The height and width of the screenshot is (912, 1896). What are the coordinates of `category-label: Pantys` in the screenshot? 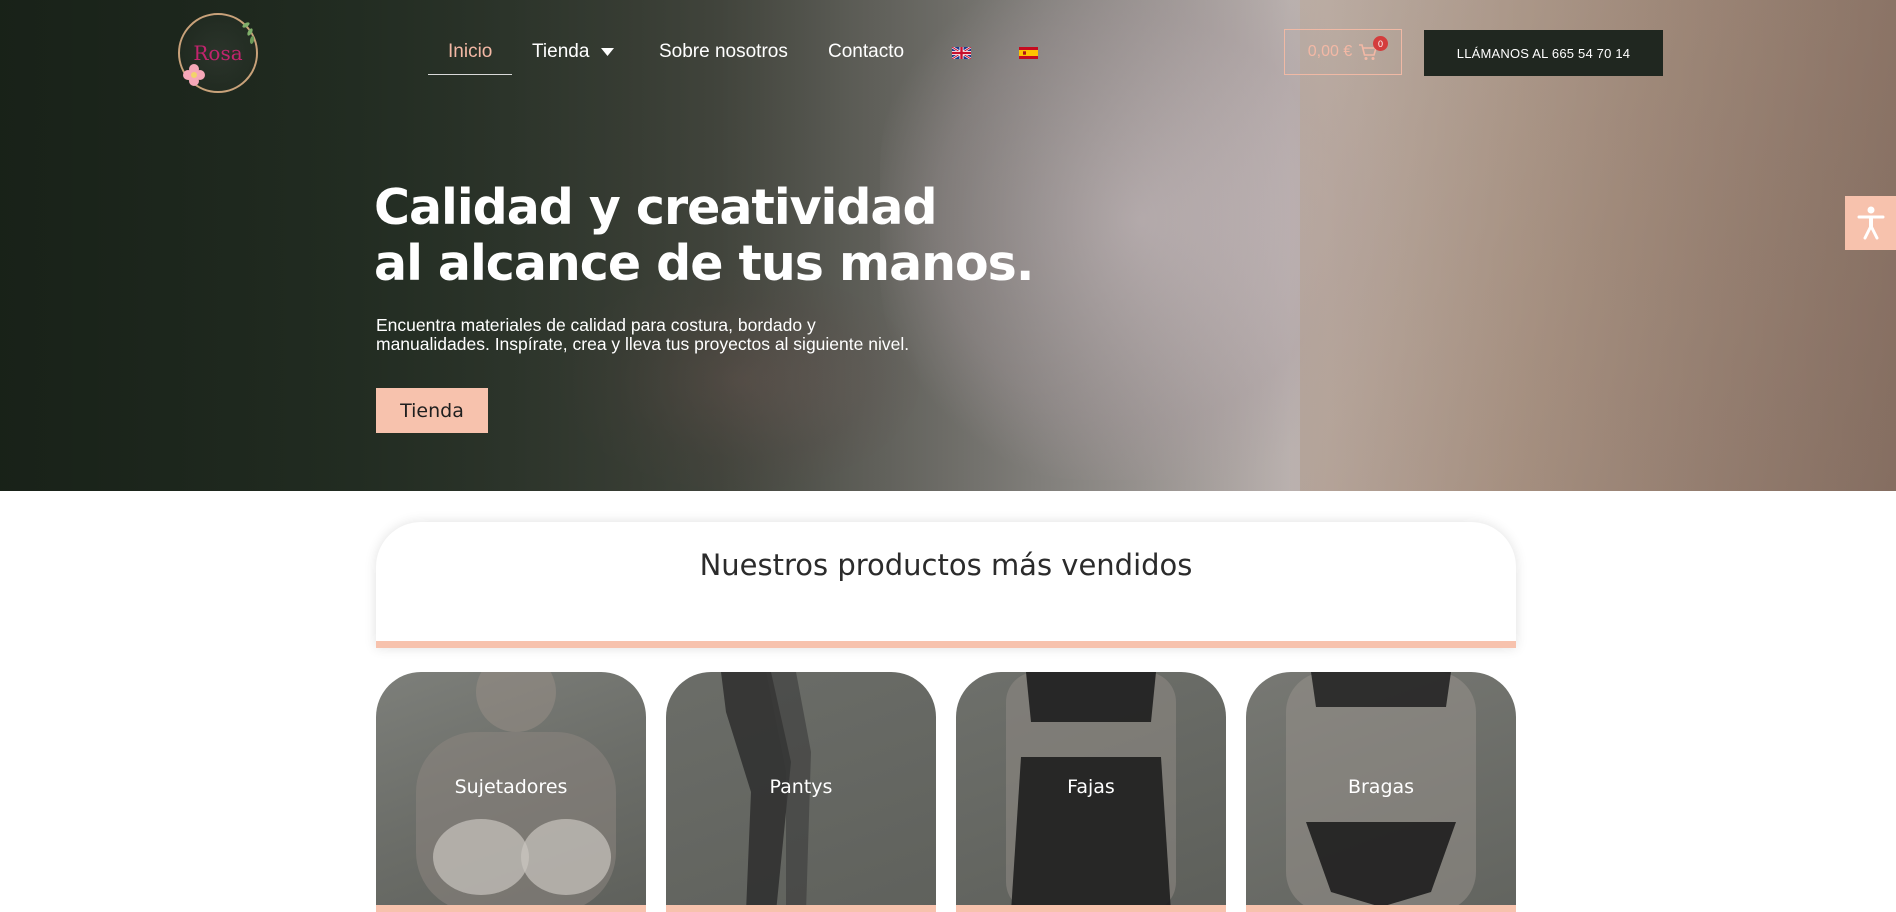 It's located at (801, 787).